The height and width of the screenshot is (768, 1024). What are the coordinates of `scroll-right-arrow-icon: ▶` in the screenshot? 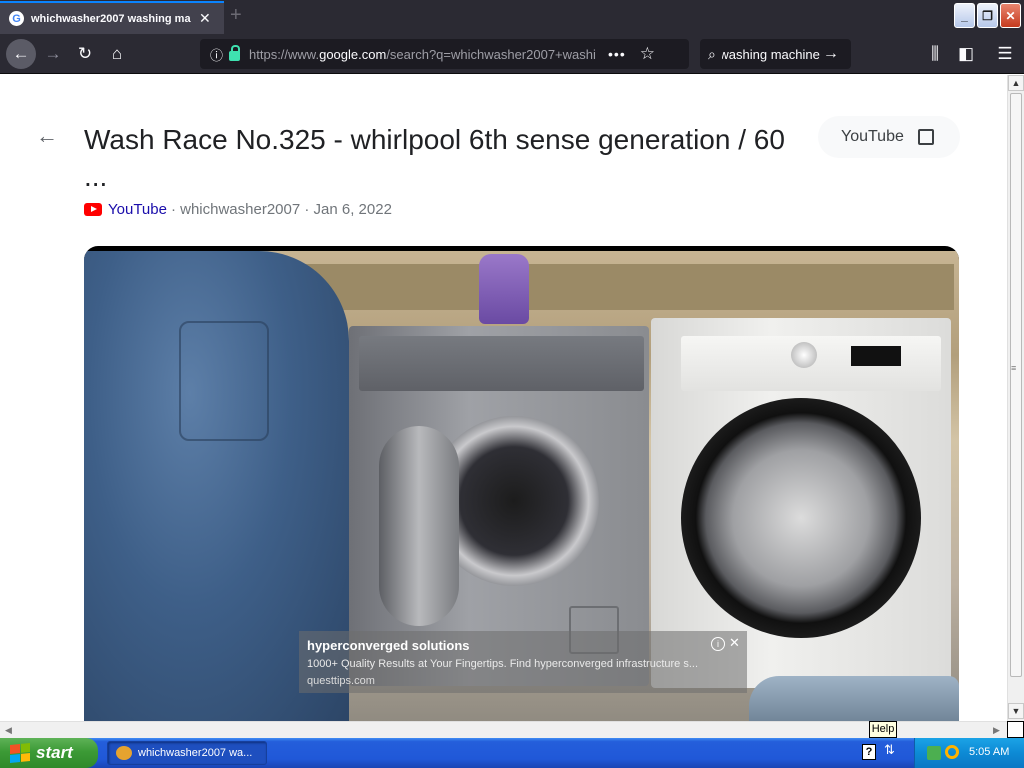 It's located at (996, 730).